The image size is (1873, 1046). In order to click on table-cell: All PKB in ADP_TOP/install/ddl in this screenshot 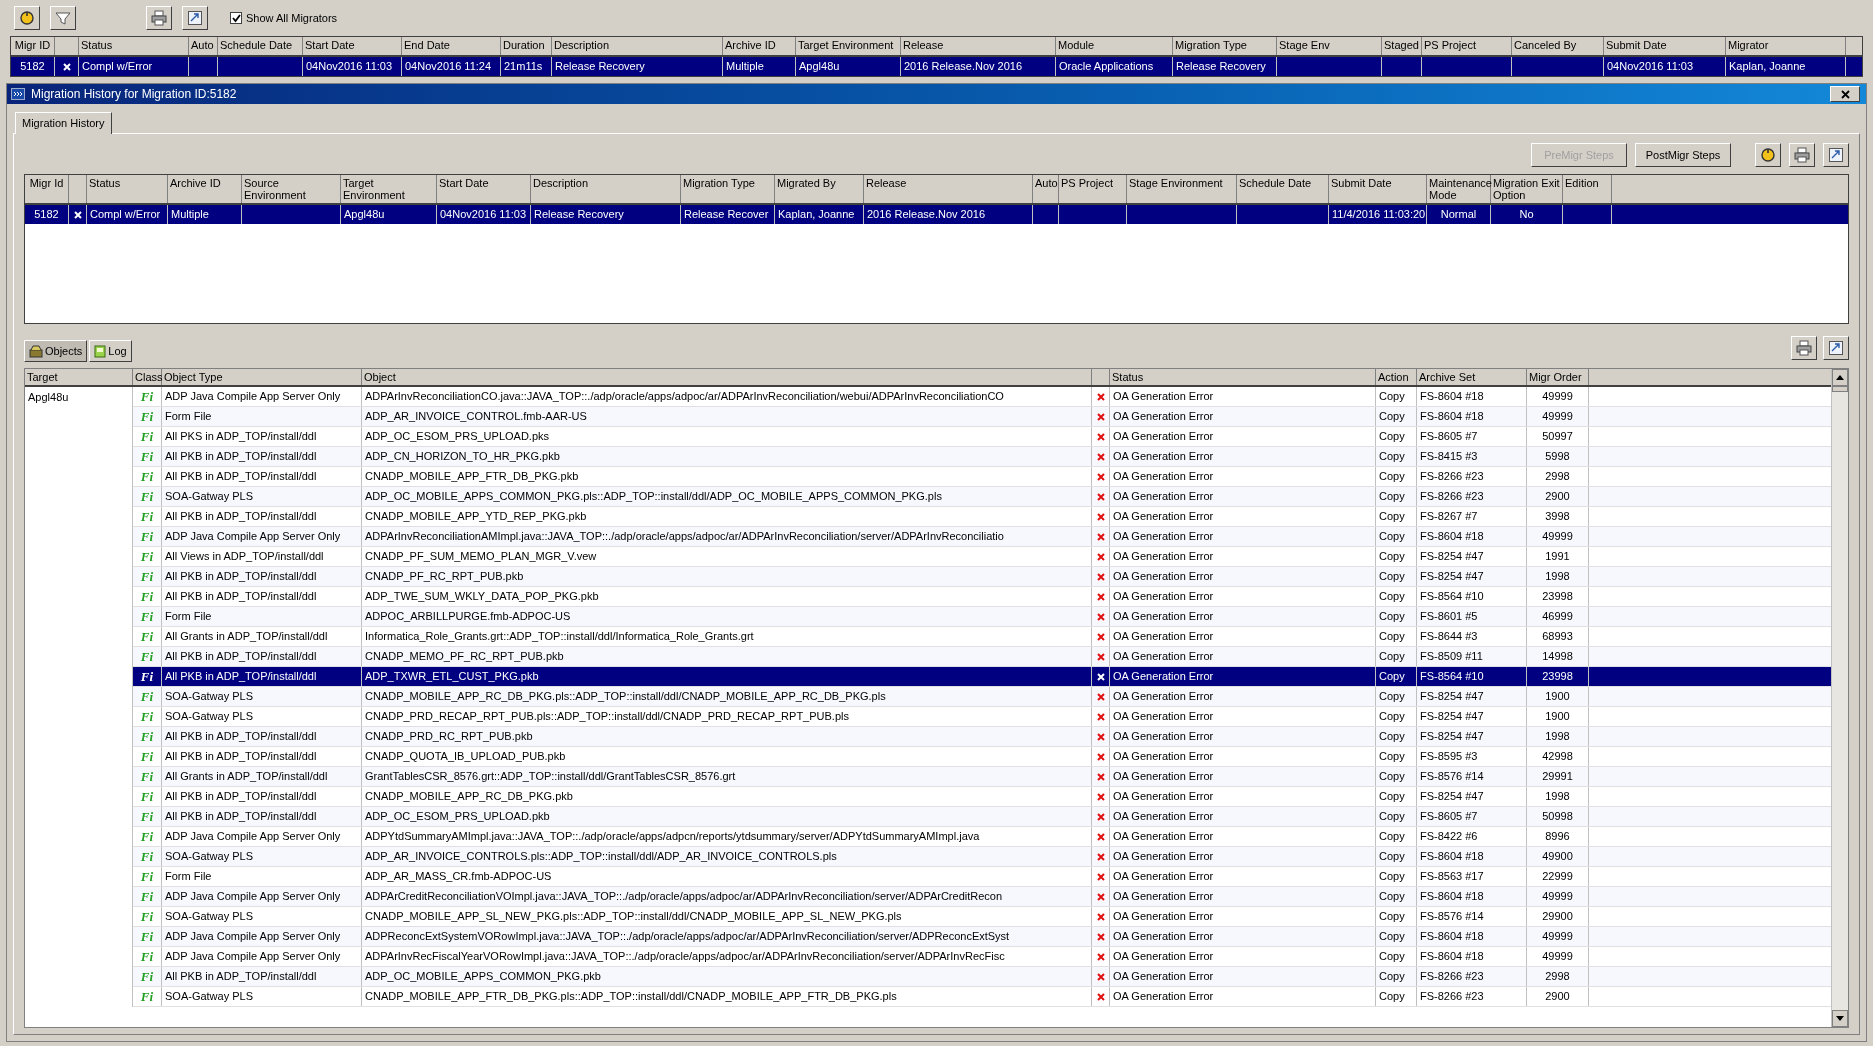, I will do `click(262, 816)`.